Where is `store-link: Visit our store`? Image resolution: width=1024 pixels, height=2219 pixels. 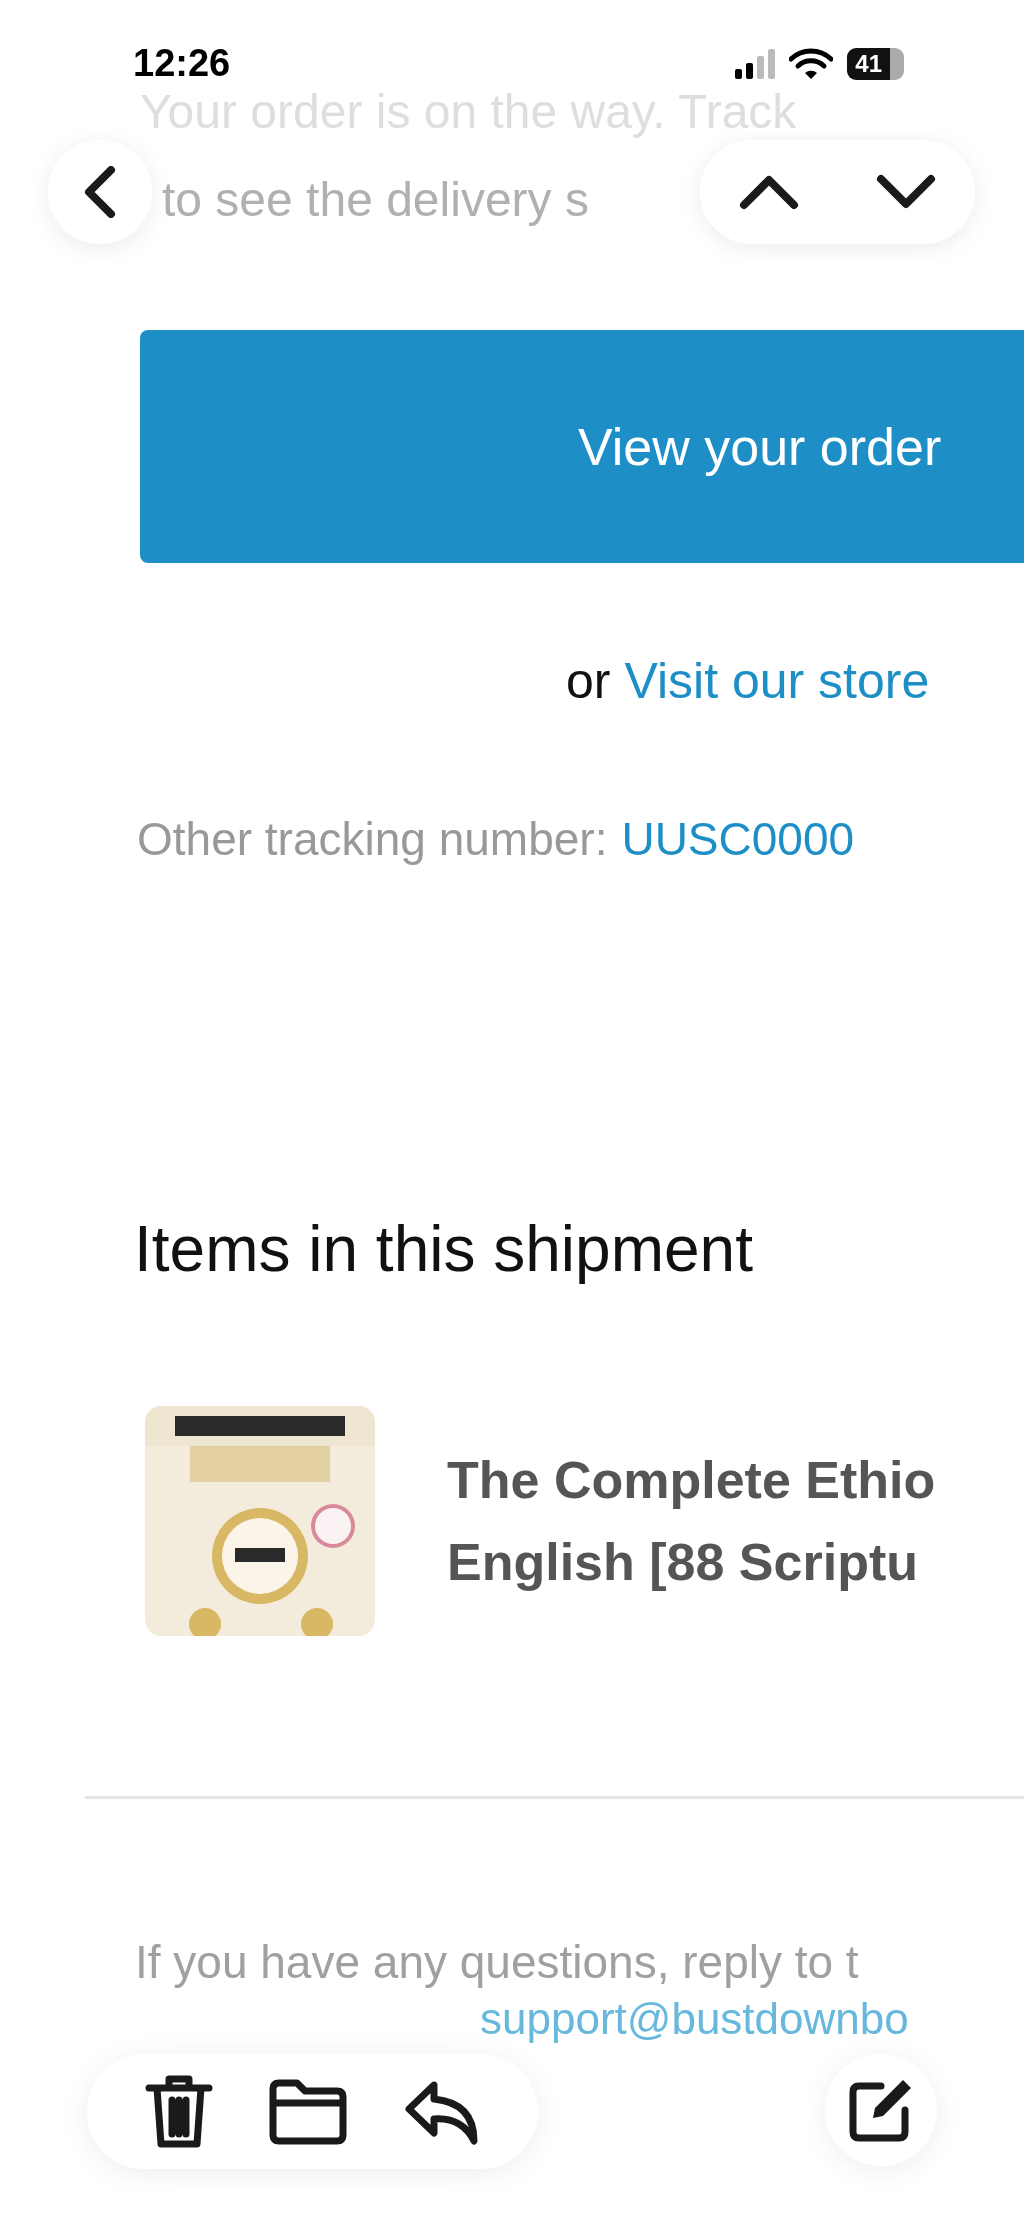 store-link: Visit our store is located at coordinates (777, 681).